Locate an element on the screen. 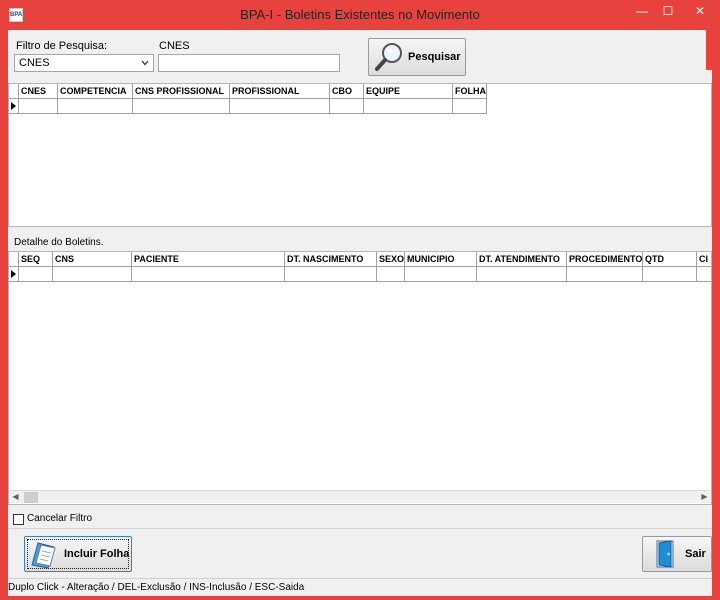  col-cns: CNS is located at coordinates (92, 259).